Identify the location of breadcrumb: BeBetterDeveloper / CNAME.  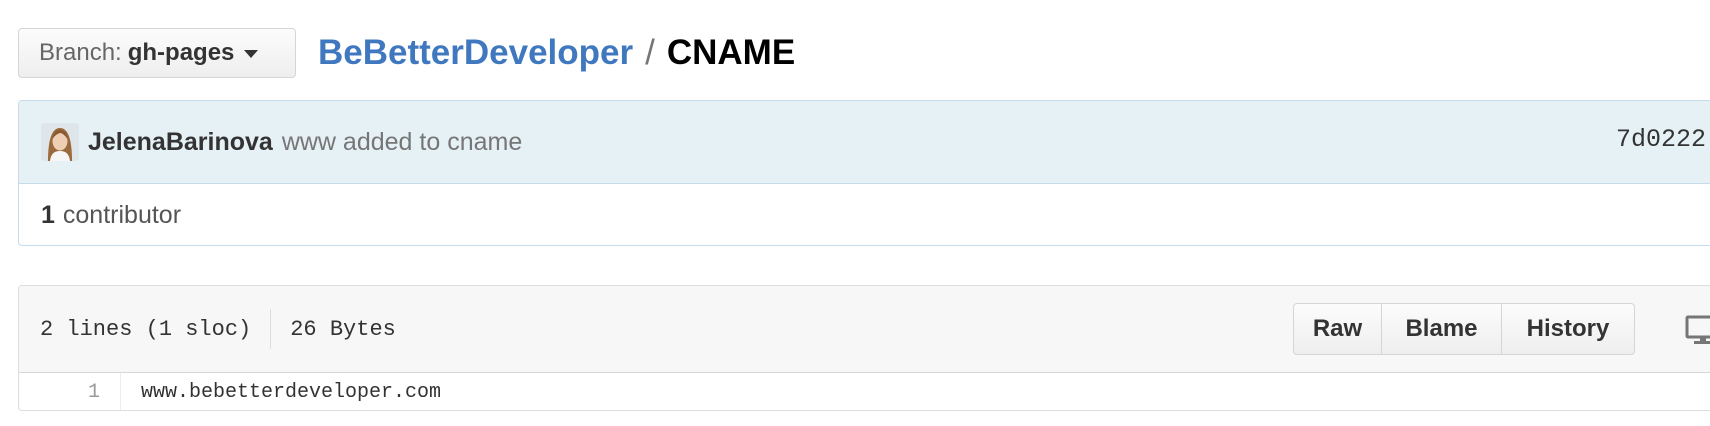
(556, 53).